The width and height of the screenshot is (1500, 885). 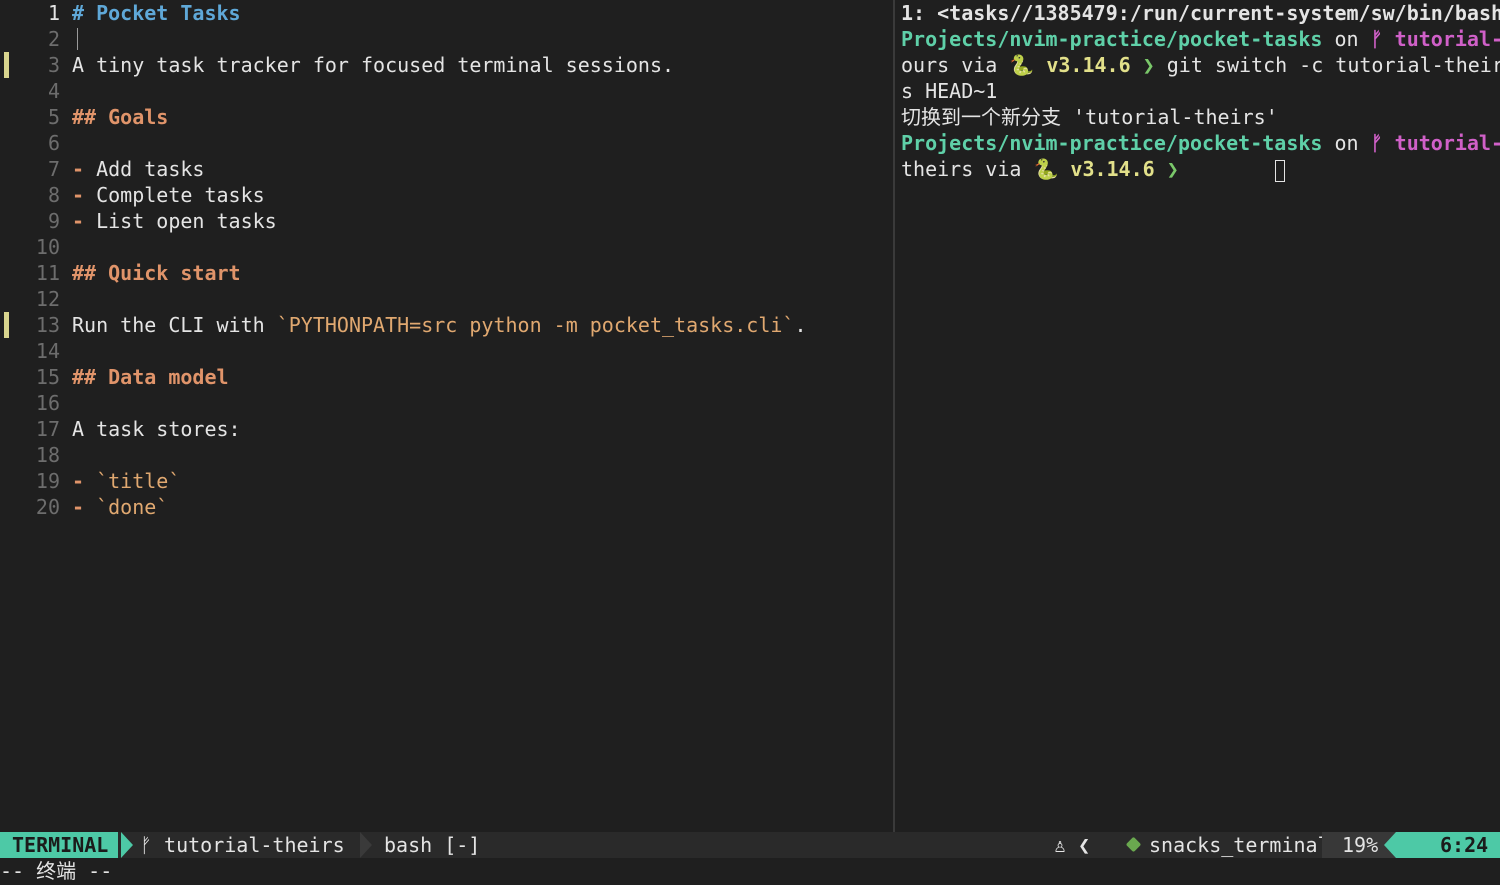 What do you see at coordinates (446, 403) in the screenshot?
I see `editor-line: 16` at bounding box center [446, 403].